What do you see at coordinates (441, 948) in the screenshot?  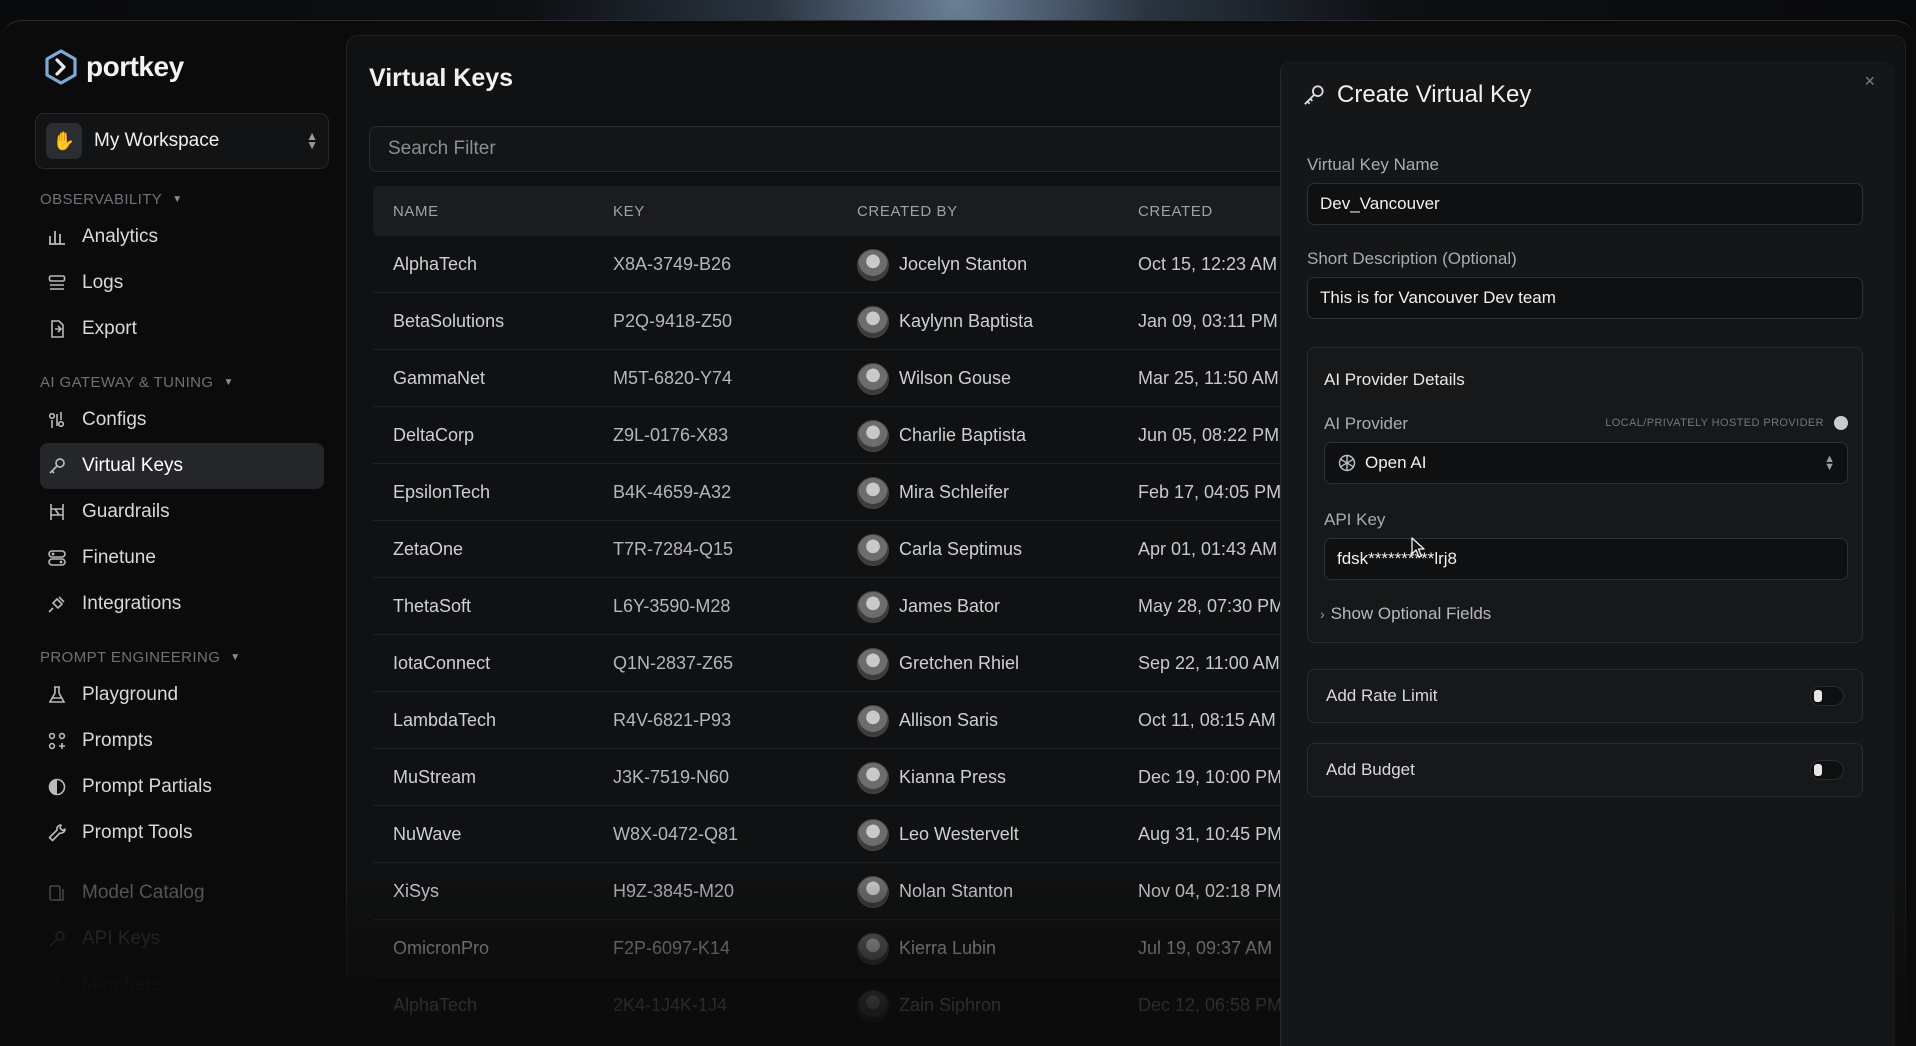 I see `row-name: OmicronPro` at bounding box center [441, 948].